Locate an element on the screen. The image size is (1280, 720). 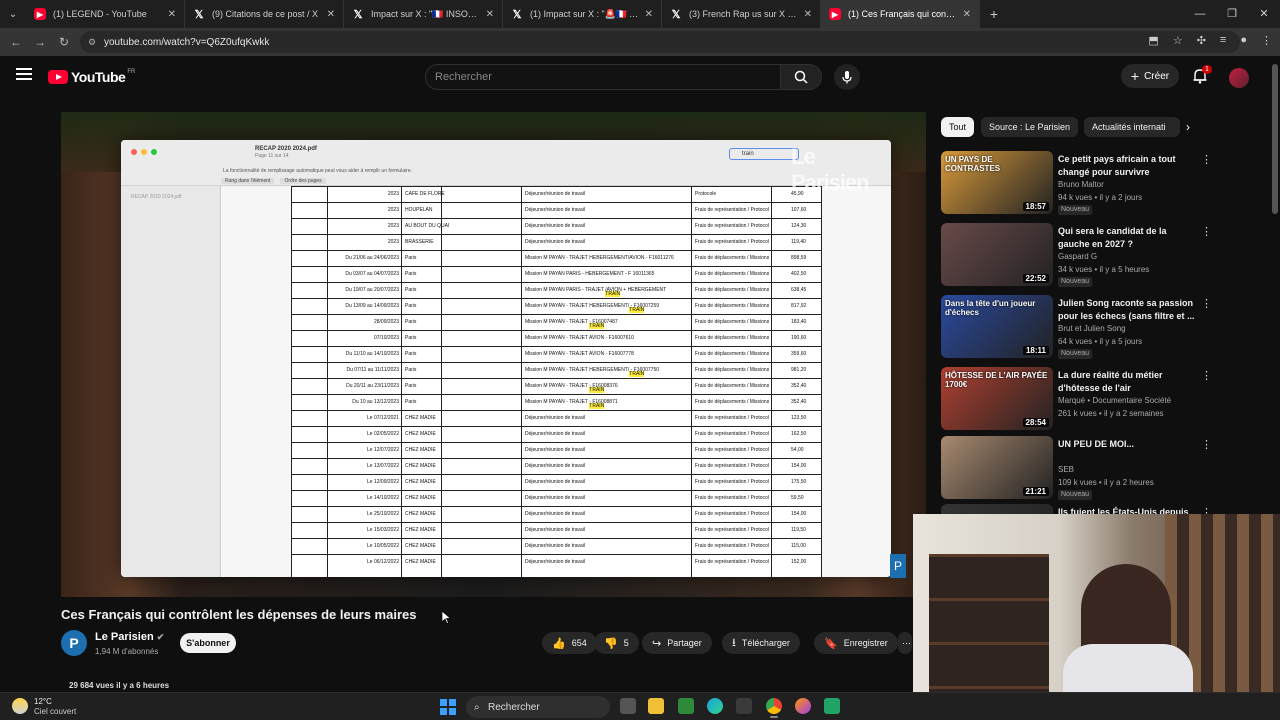
video-thumbnail: Dans la tête d'un joueur d'échecs 18:11 is located at coordinates (997, 326).